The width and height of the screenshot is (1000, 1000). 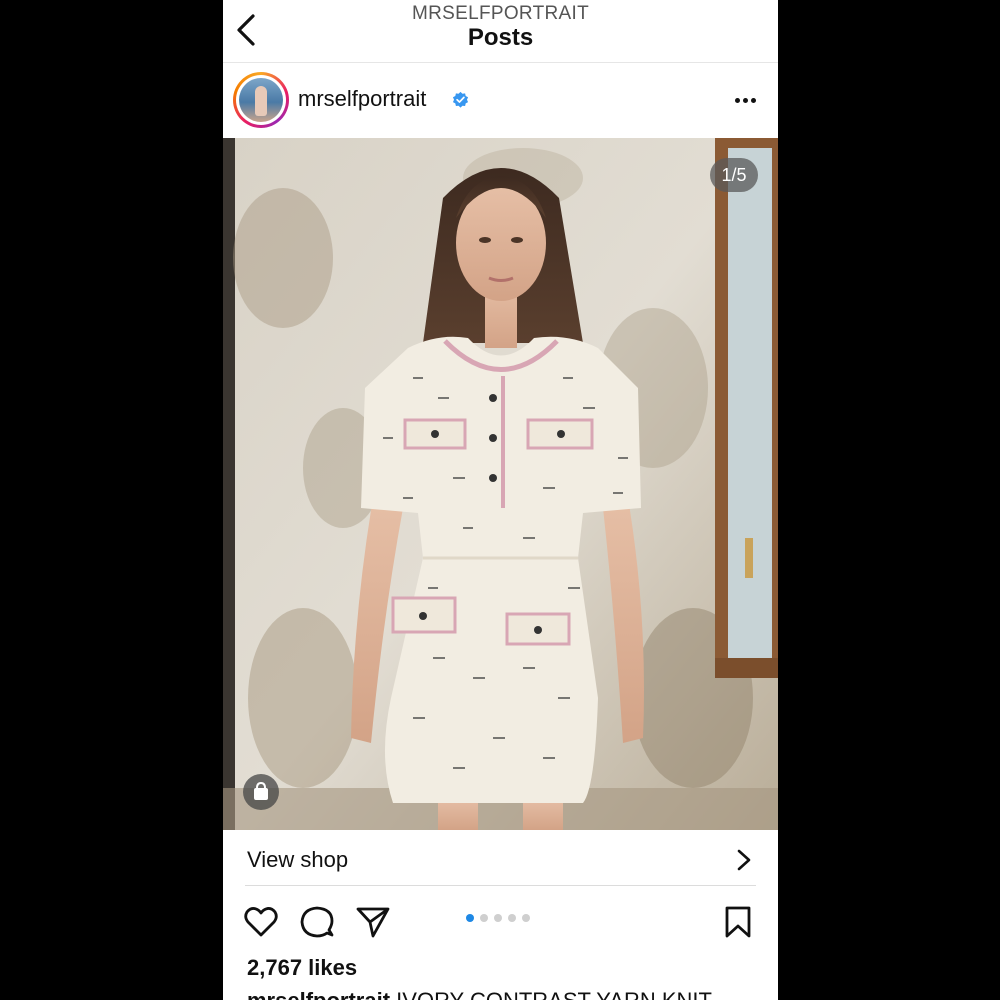 I want to click on heart-icon, so click(x=261, y=922).